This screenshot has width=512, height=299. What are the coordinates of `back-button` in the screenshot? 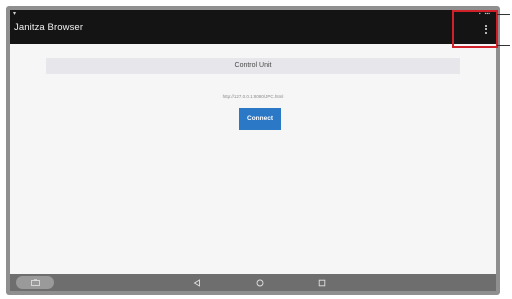 It's located at (197, 282).